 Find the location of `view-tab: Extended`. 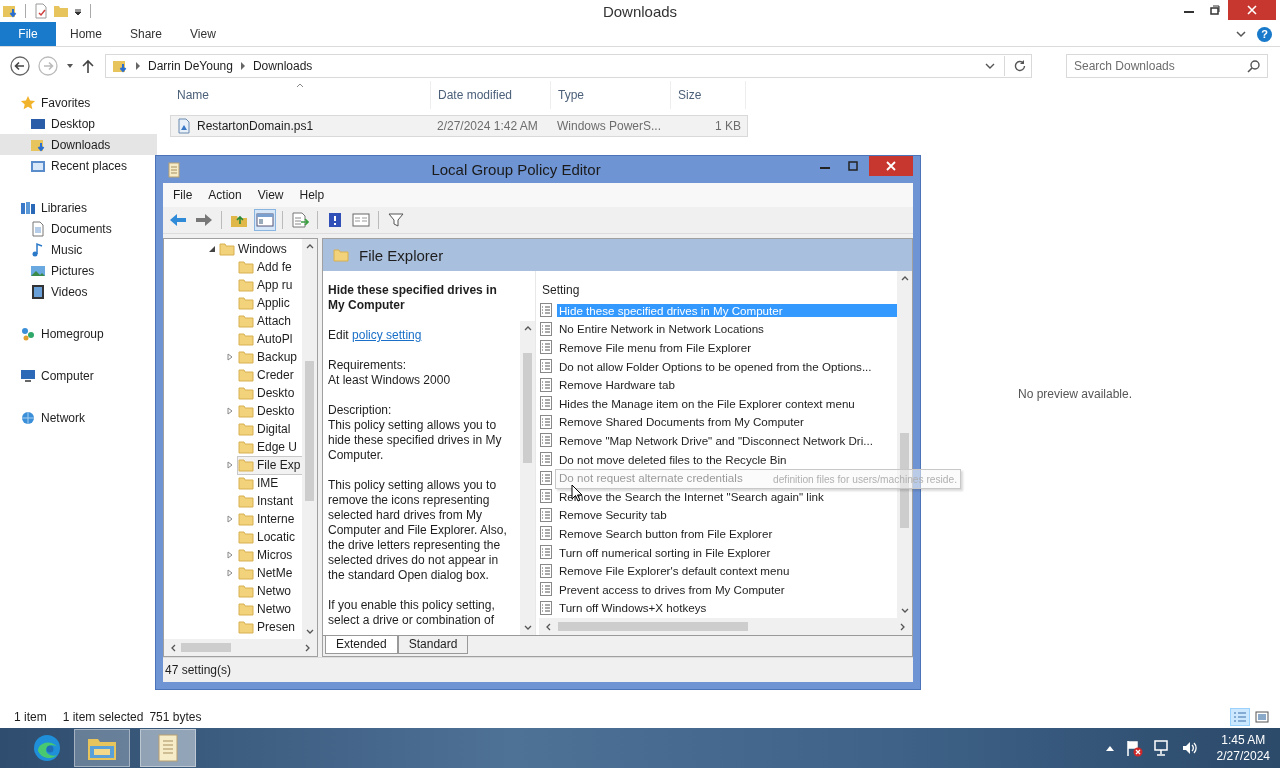

view-tab: Extended is located at coordinates (361, 645).